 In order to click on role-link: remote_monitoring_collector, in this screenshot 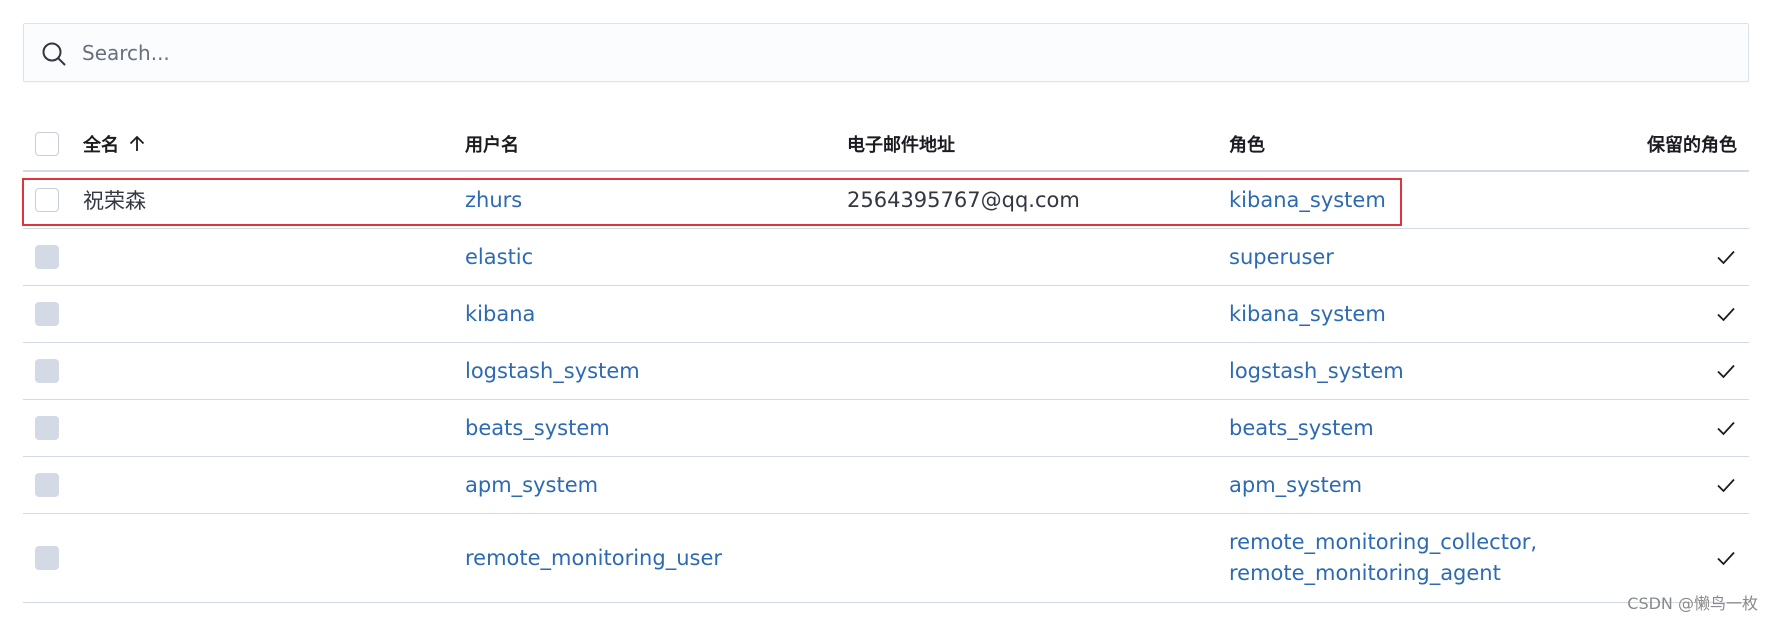, I will do `click(1383, 542)`.